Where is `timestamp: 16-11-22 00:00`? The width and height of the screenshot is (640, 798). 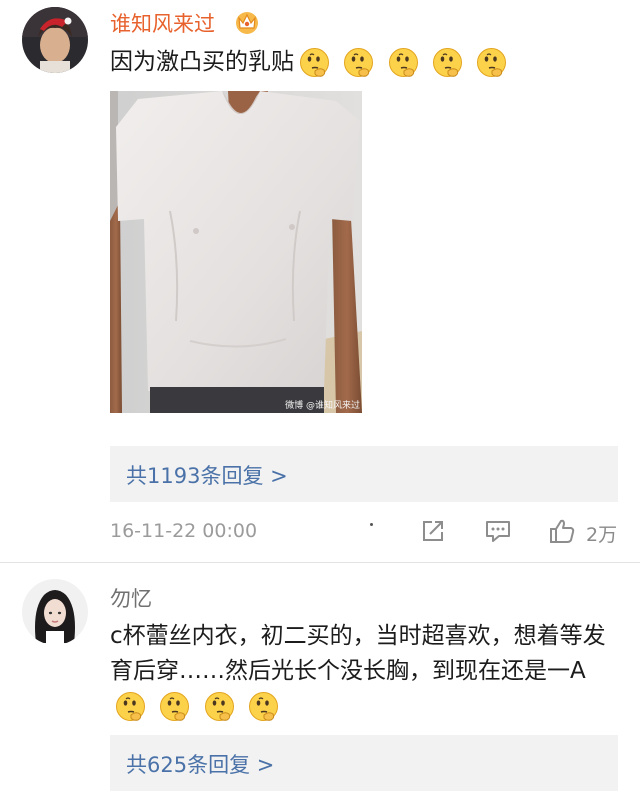
timestamp: 16-11-22 00:00 is located at coordinates (184, 531).